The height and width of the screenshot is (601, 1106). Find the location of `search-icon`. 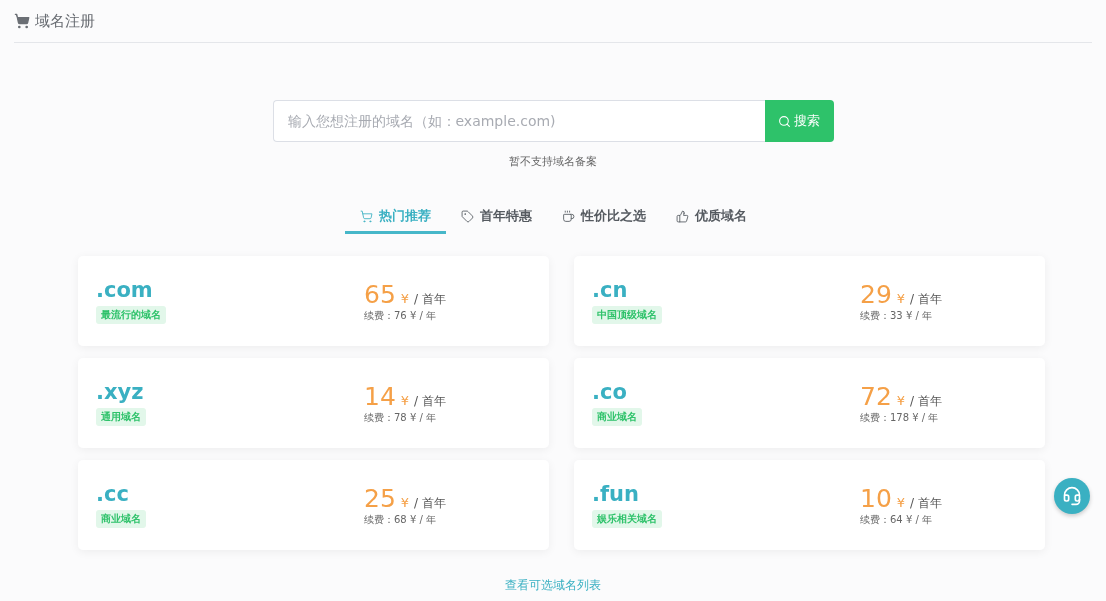

search-icon is located at coordinates (784, 121).